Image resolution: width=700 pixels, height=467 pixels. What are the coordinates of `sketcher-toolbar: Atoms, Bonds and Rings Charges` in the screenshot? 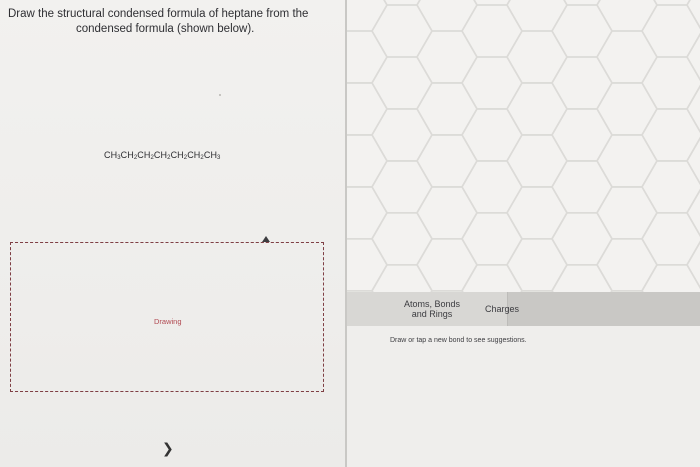 It's located at (523, 309).